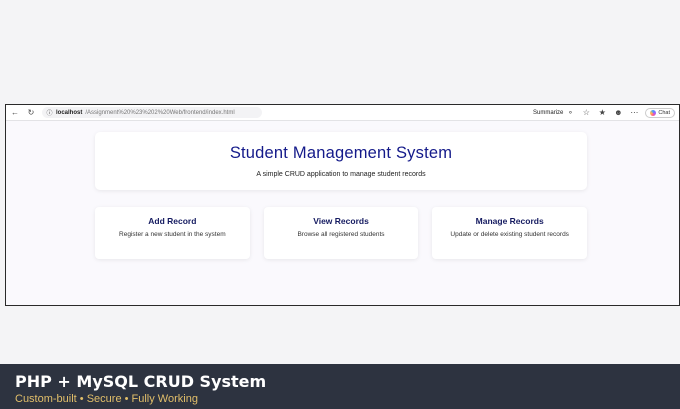 The width and height of the screenshot is (680, 409). What do you see at coordinates (341, 221) in the screenshot?
I see `card-title: View Records` at bounding box center [341, 221].